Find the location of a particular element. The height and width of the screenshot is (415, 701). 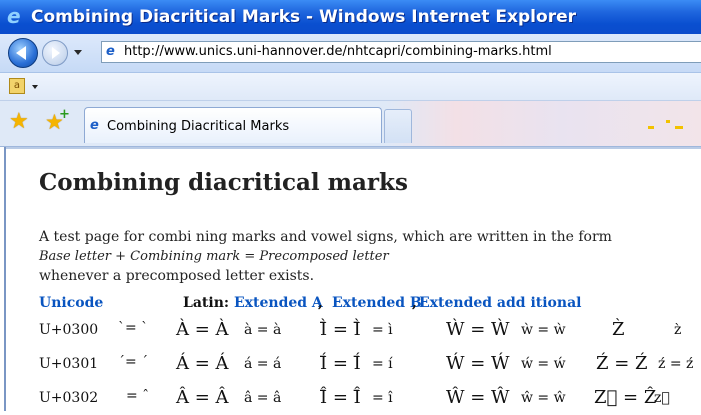

char-pair: Z⃞ = Ẑ is located at coordinates (625, 397).